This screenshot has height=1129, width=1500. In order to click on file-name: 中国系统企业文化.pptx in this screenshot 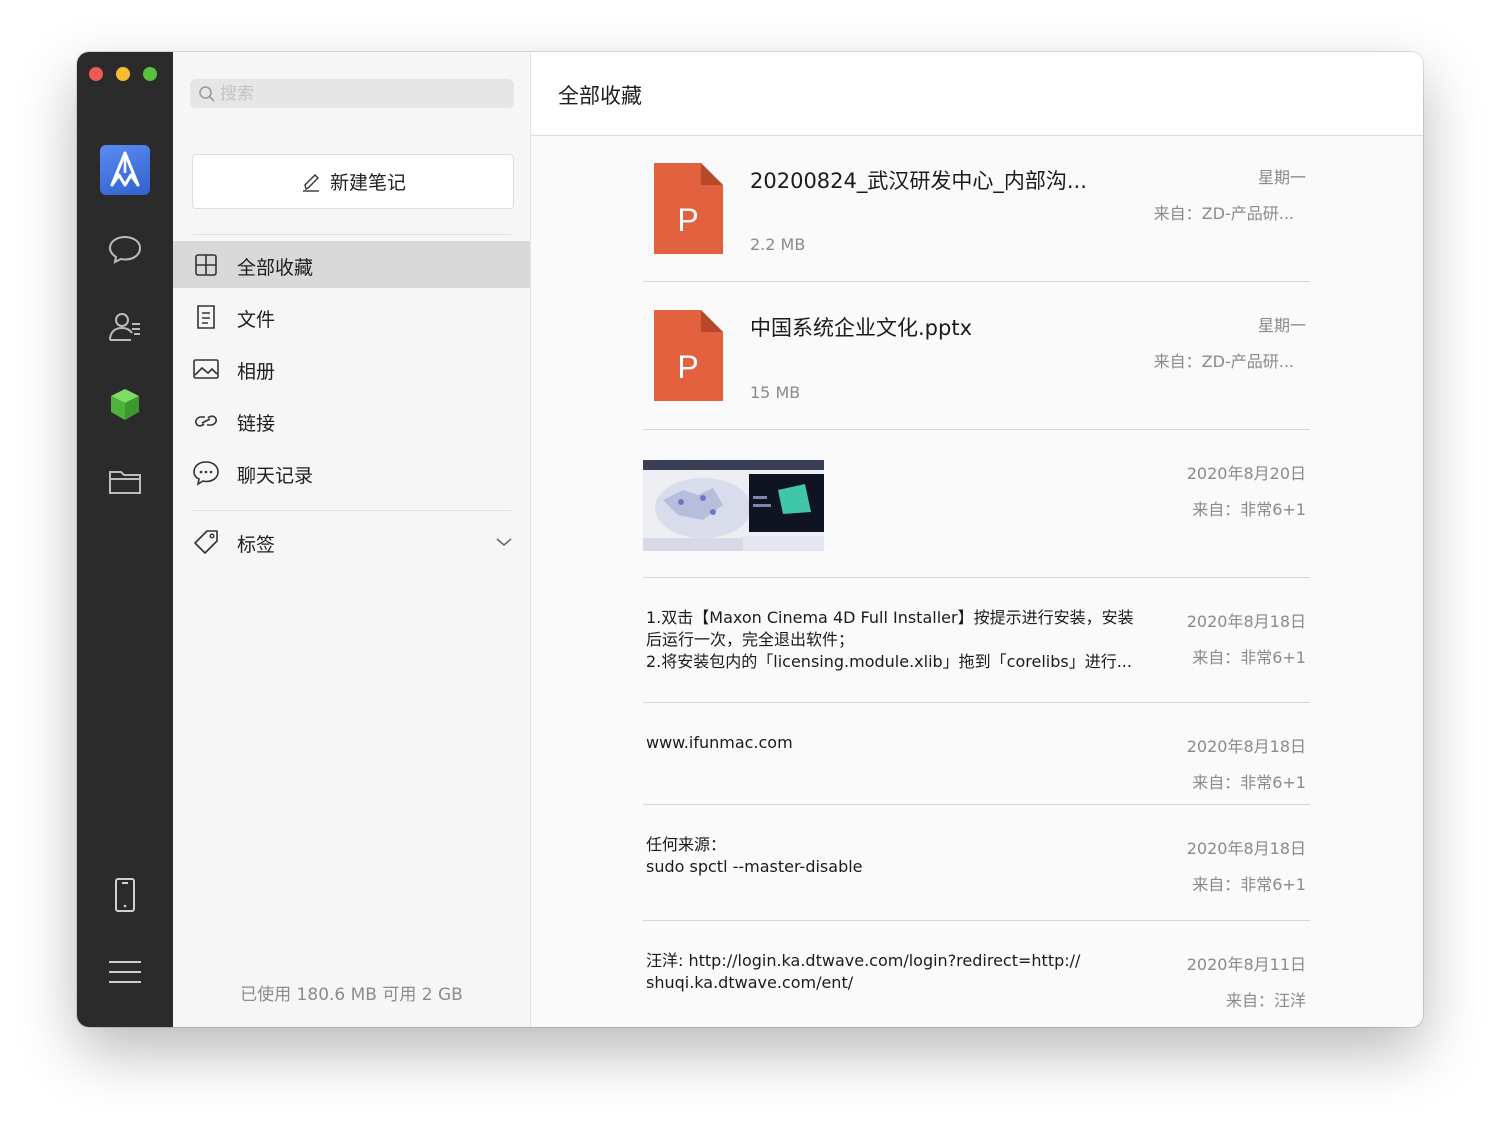, I will do `click(861, 328)`.